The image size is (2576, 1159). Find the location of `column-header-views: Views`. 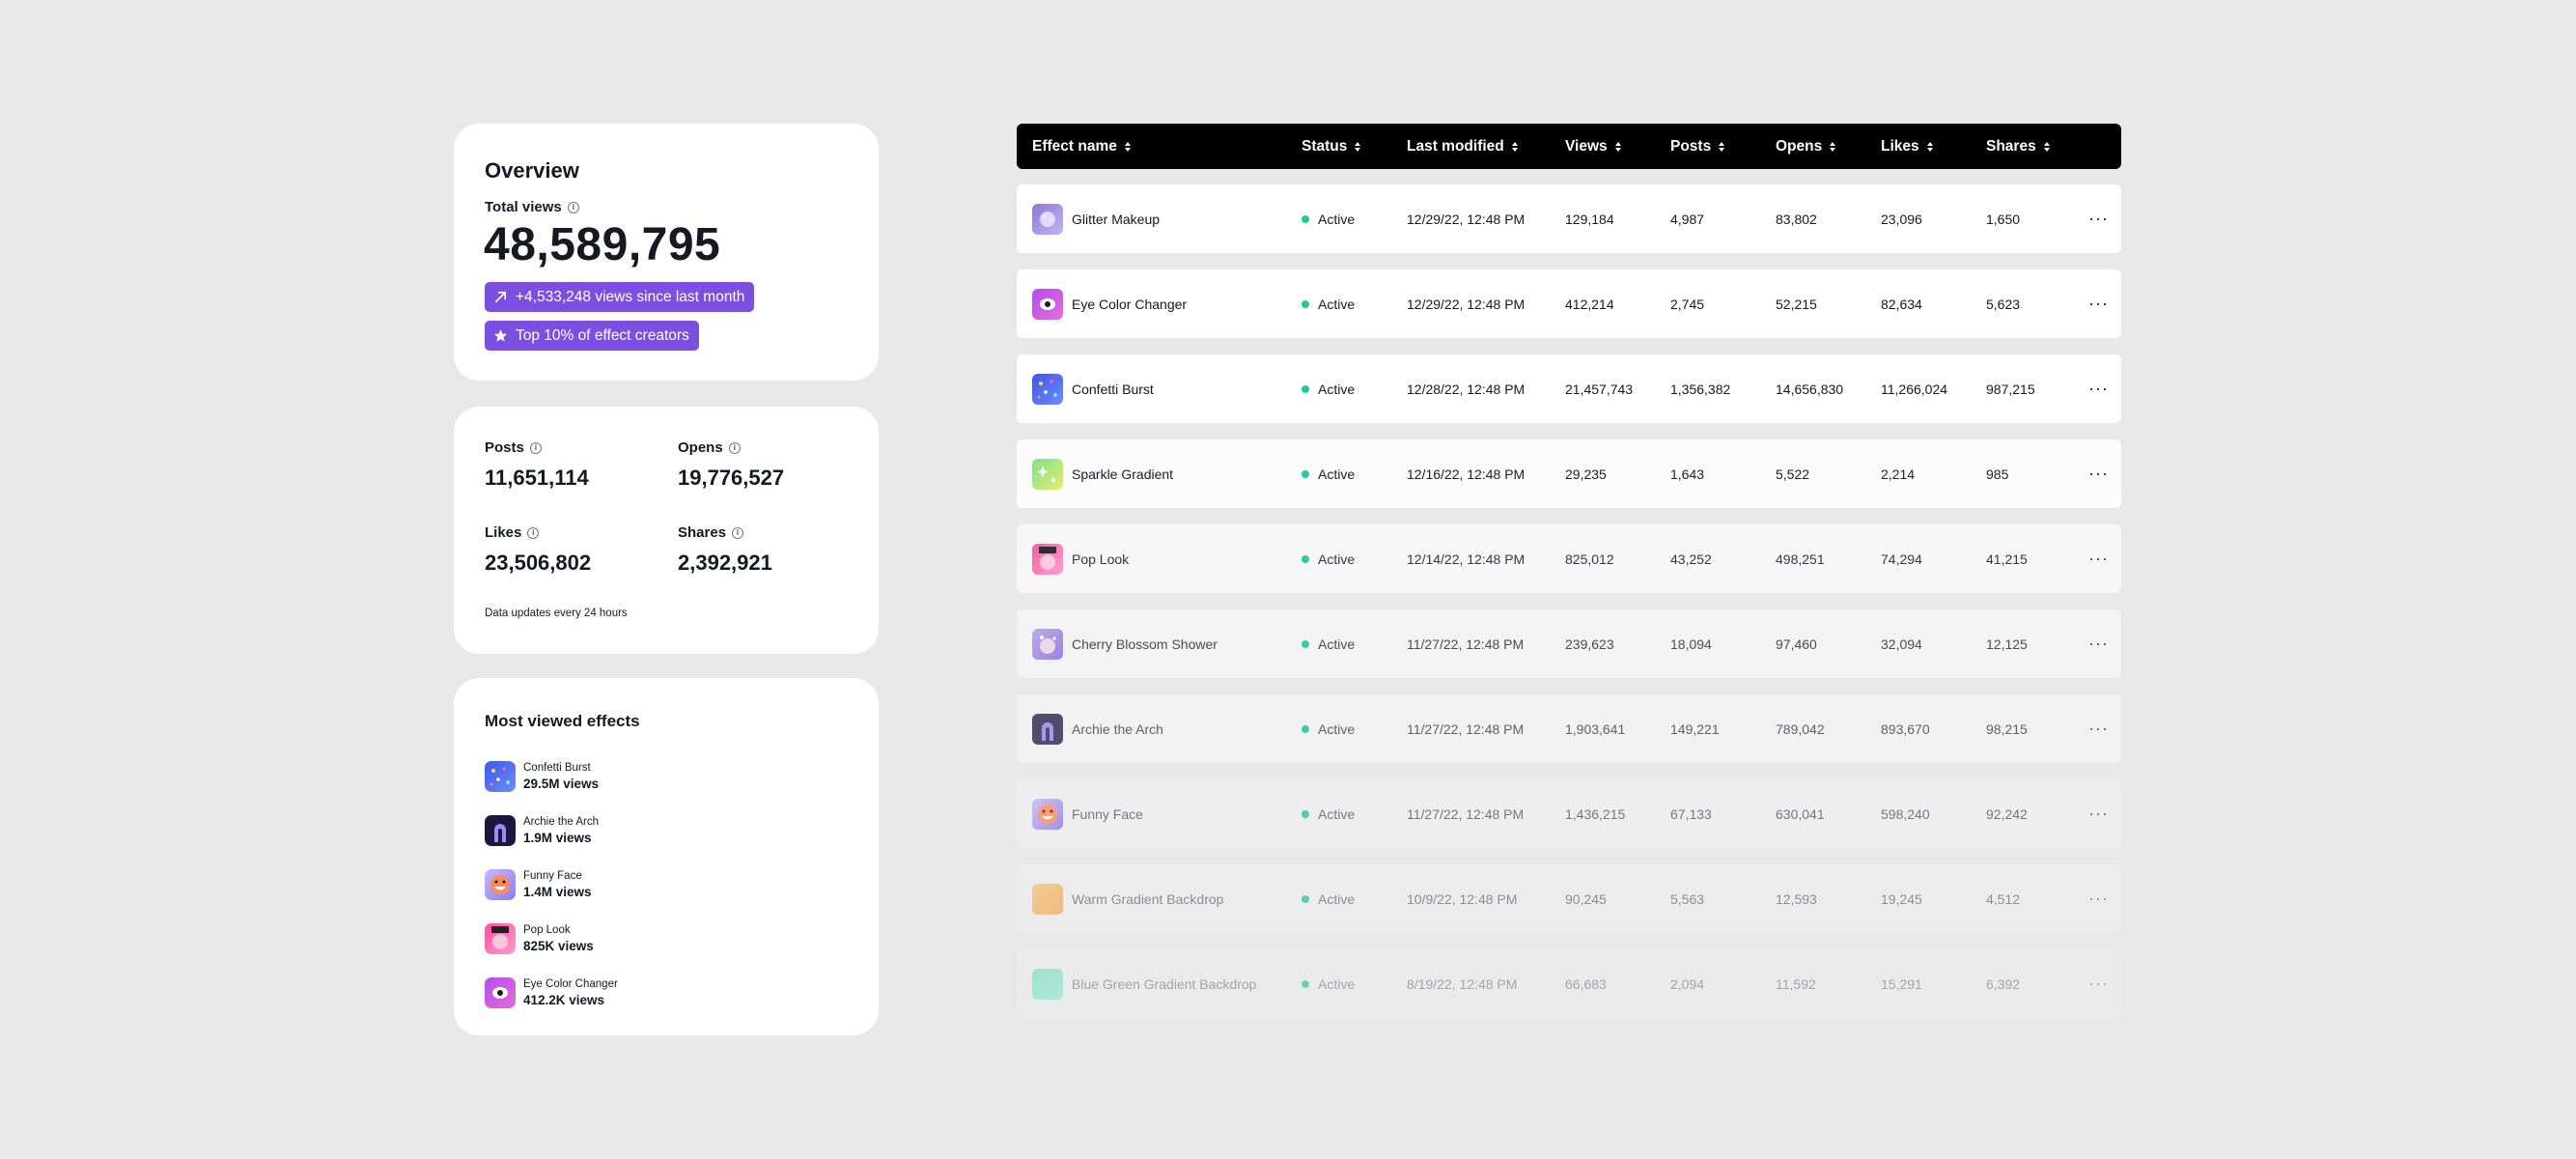

column-header-views: Views is located at coordinates (1593, 146).